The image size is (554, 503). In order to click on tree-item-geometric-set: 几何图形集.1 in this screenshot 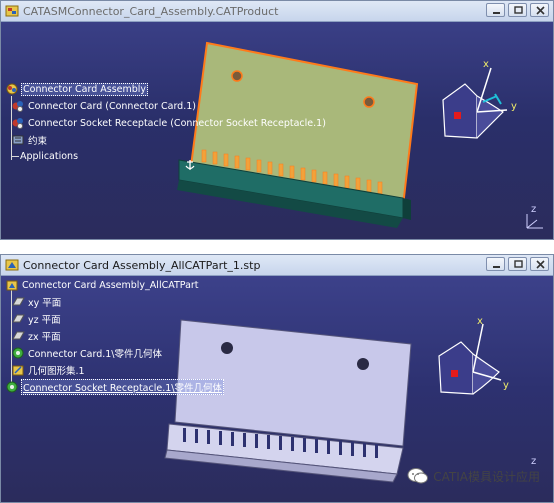, I will do `click(48, 370)`.